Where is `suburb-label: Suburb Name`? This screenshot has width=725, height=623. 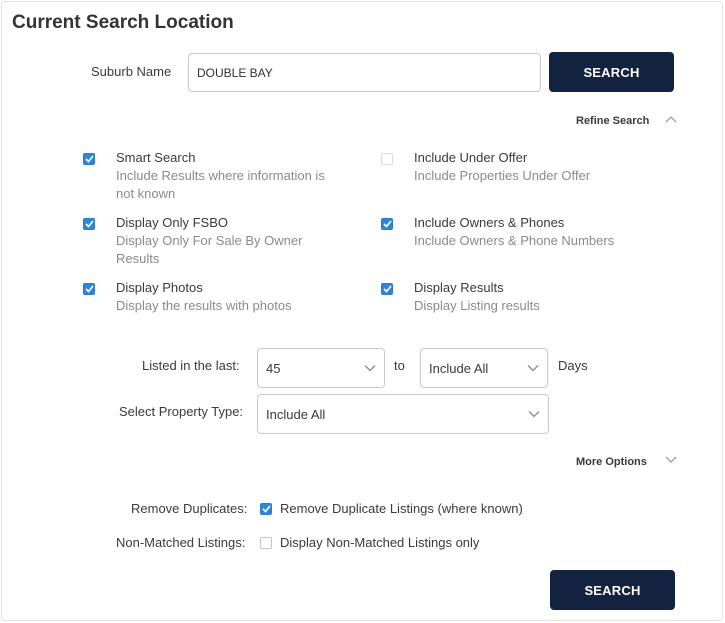
suburb-label: Suburb Name is located at coordinates (131, 71).